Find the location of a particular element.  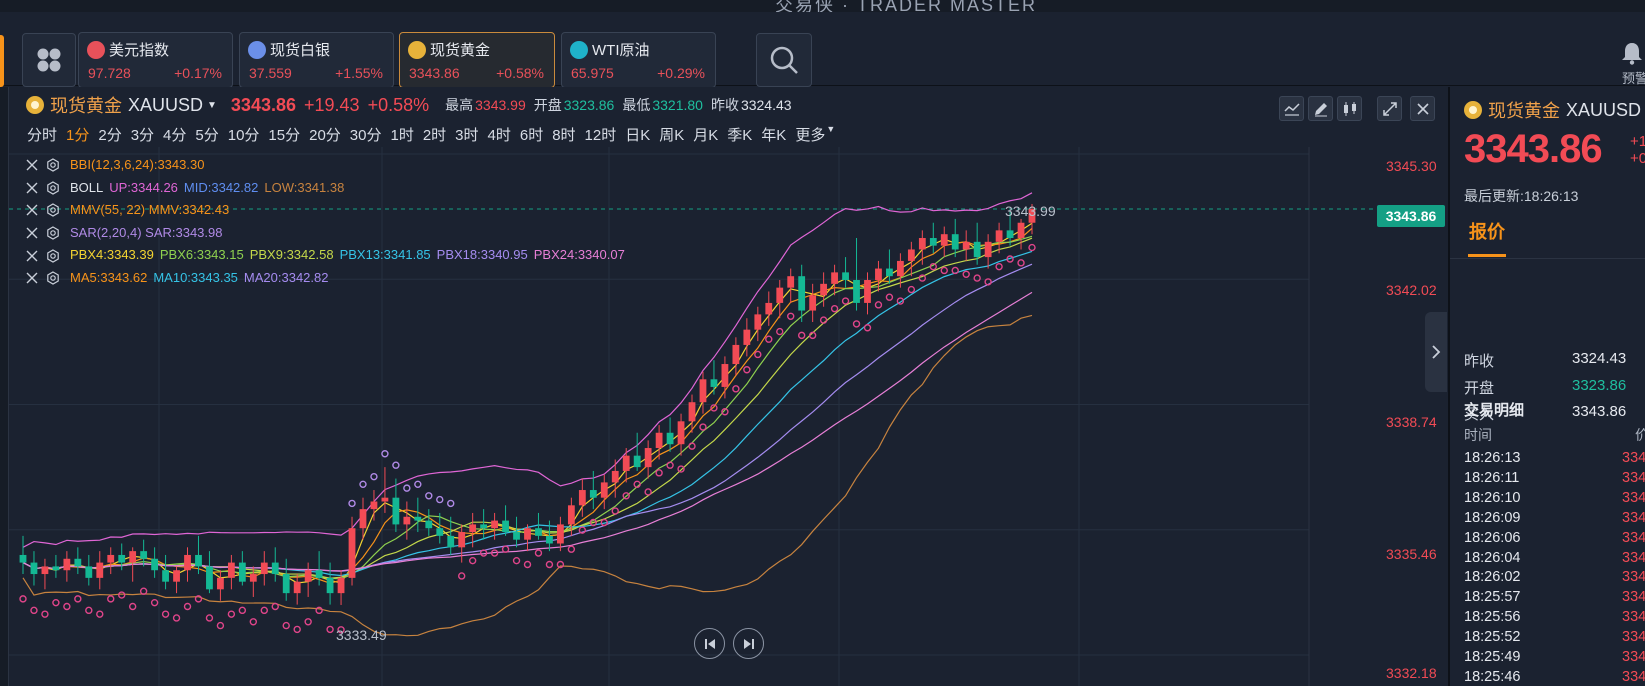

interval-1: 1分 is located at coordinates (77, 134).